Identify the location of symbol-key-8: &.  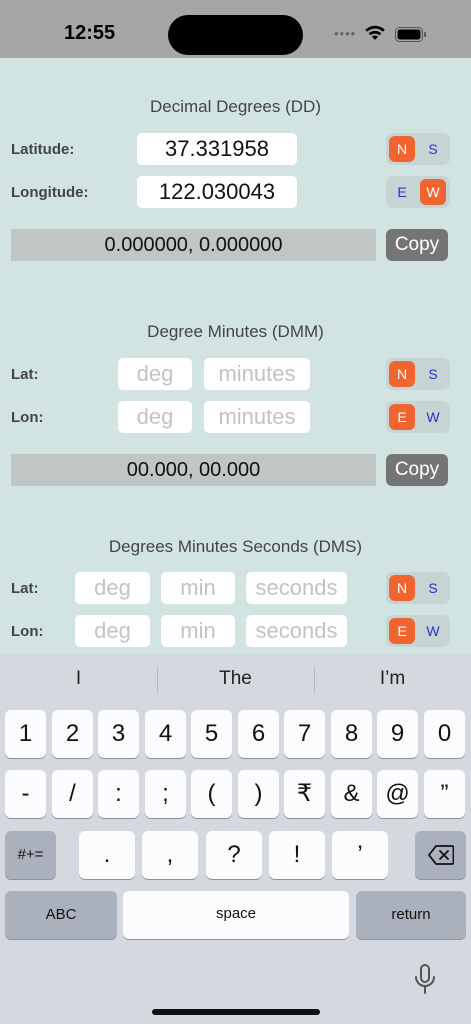
(351, 794).